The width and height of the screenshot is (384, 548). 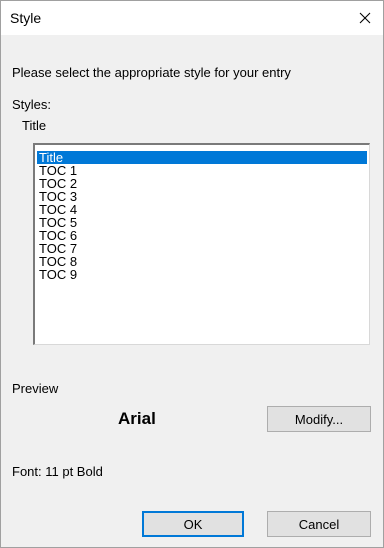 I want to click on list-item-toc-5: TOC 5, so click(x=202, y=222).